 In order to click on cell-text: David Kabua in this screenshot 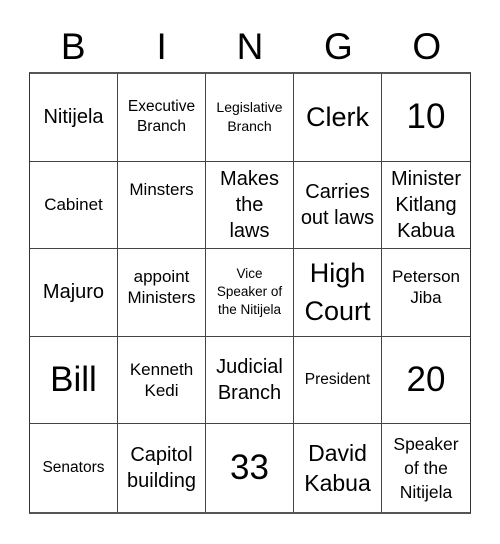, I will do `click(337, 468)`.